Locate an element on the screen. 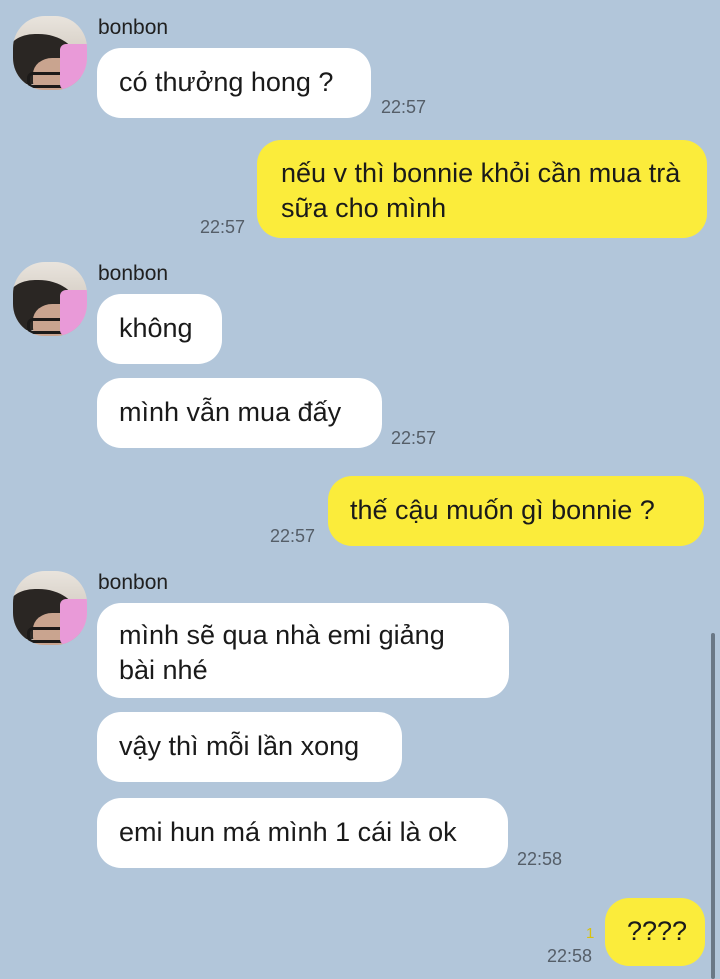 The width and height of the screenshot is (720, 979). message-bubble-incoming: mình sẽ qua nhà emi giảng bài nhé is located at coordinates (303, 650).